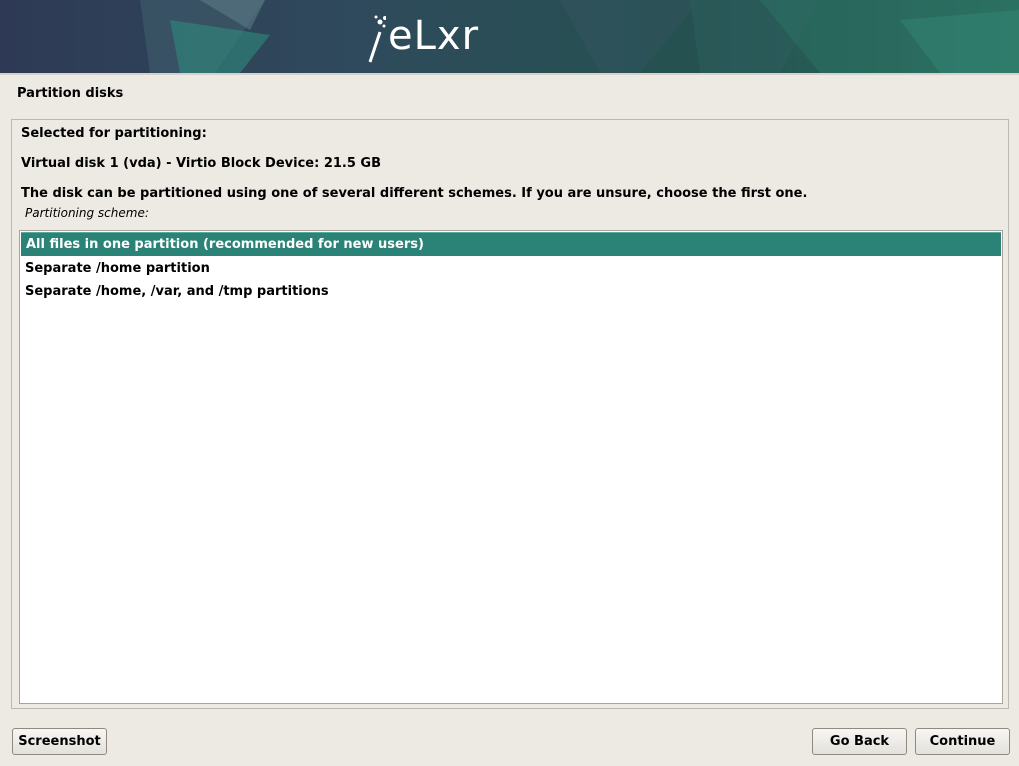 The width and height of the screenshot is (1019, 766). What do you see at coordinates (59, 741) in the screenshot?
I see `screenshot-button: Screenshot` at bounding box center [59, 741].